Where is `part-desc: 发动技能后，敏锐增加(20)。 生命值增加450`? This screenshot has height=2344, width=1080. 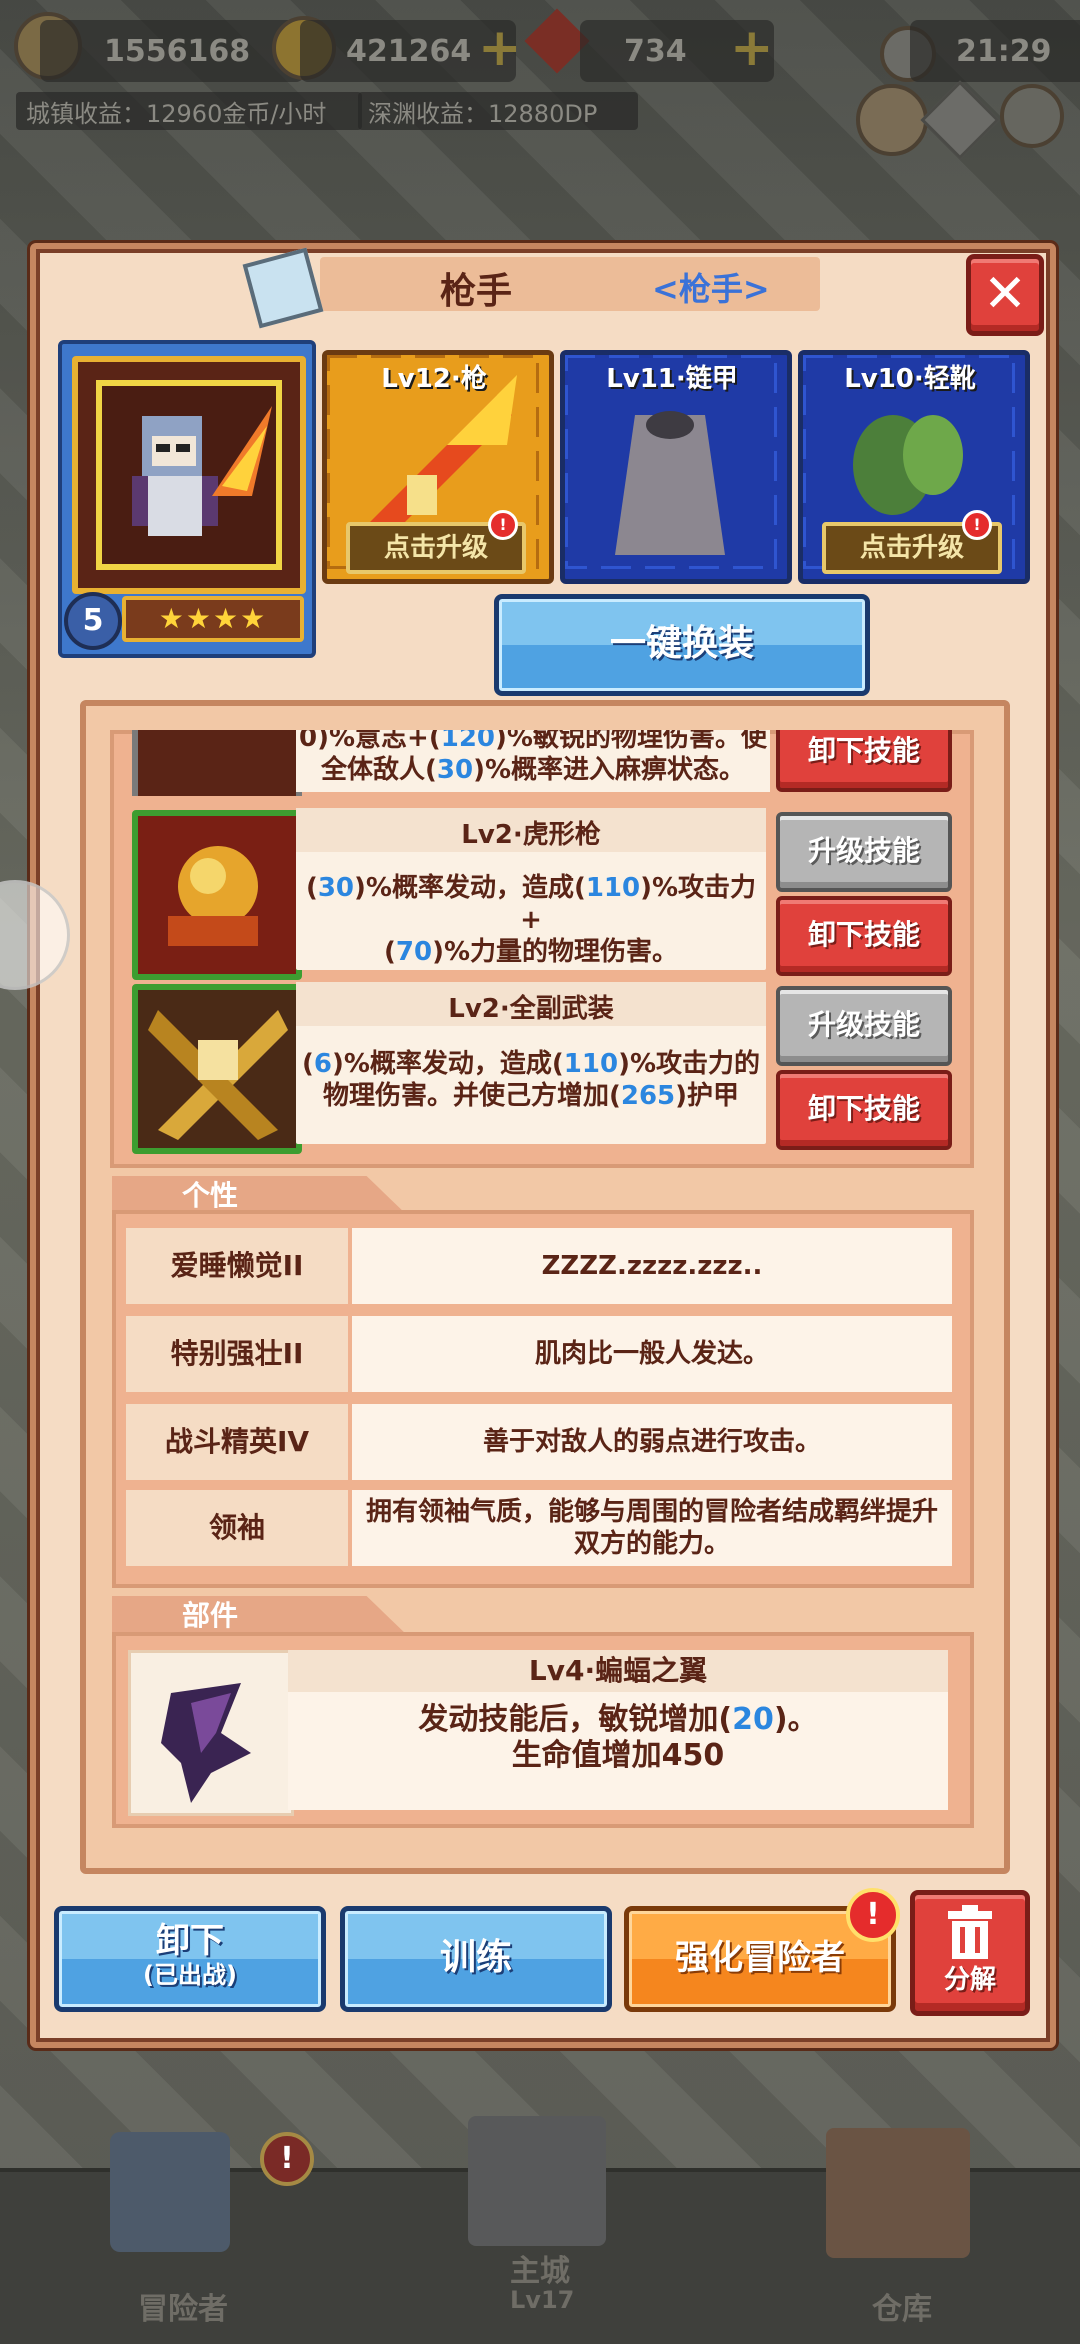 part-desc: 发动技能后，敏锐增加(20)。 生命值增加450 is located at coordinates (618, 1737).